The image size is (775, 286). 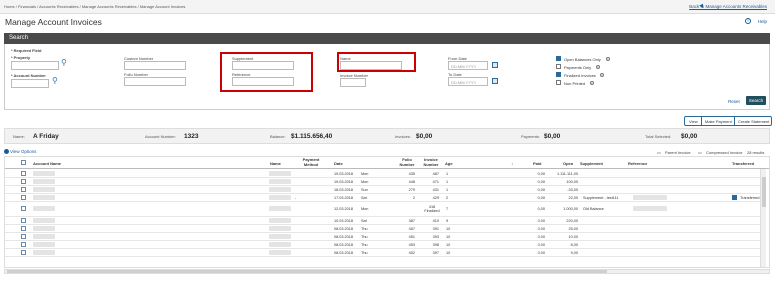 I want to click on back-link: Back to Manage Accounts Receivables, so click(x=728, y=6).